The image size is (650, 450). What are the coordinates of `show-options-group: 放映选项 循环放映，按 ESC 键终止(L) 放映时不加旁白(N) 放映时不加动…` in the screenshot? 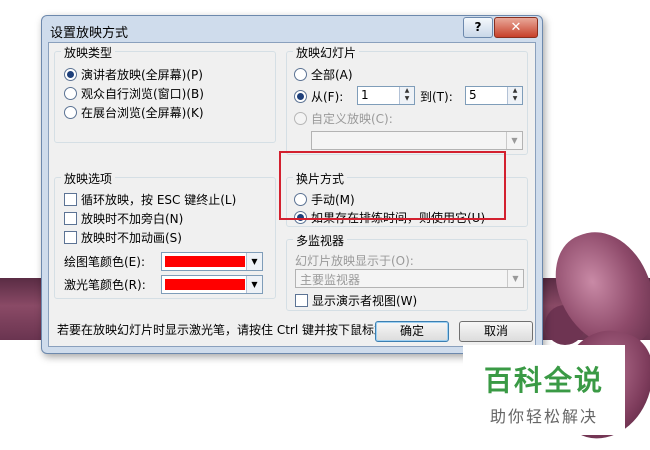 It's located at (165, 234).